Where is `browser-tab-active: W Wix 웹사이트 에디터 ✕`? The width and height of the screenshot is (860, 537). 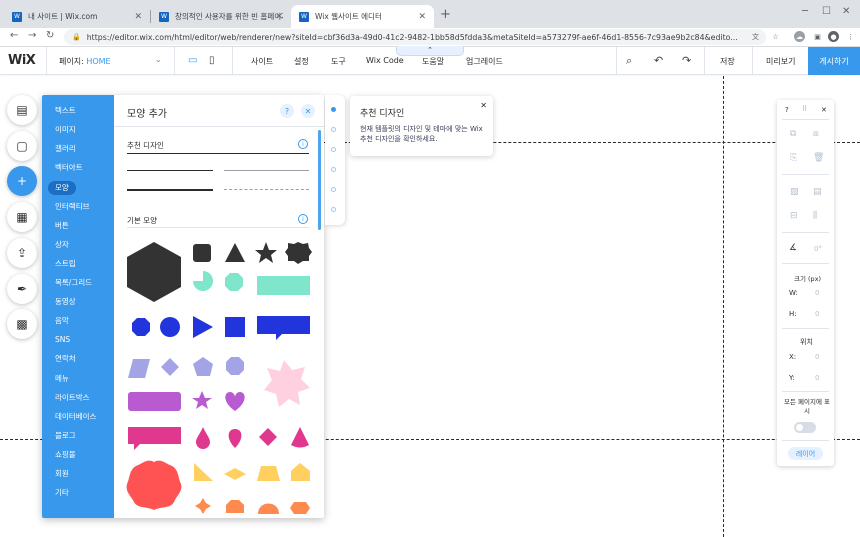 browser-tab-active: W Wix 웹사이트 에디터 ✕ is located at coordinates (362, 16).